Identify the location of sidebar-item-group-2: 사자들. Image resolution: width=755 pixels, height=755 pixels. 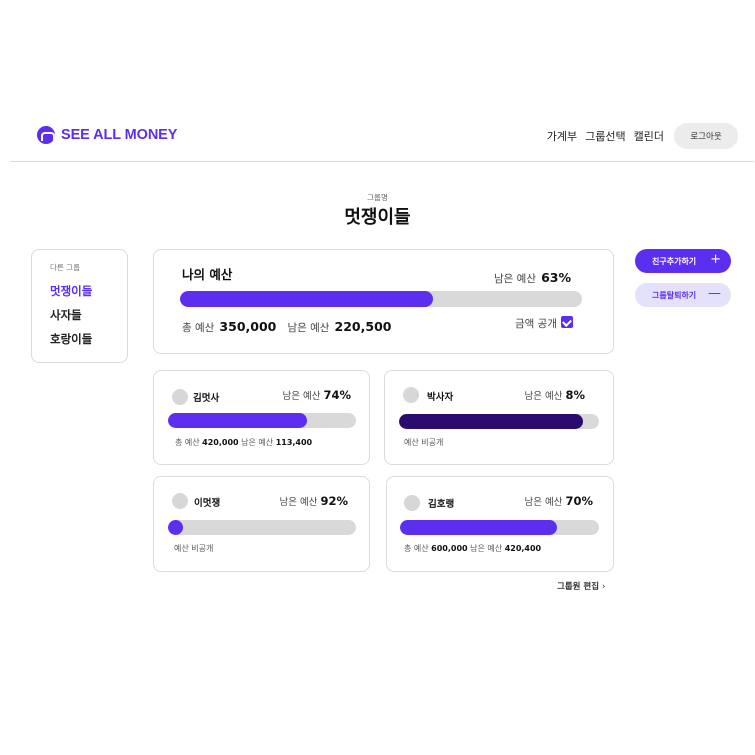
(66, 315).